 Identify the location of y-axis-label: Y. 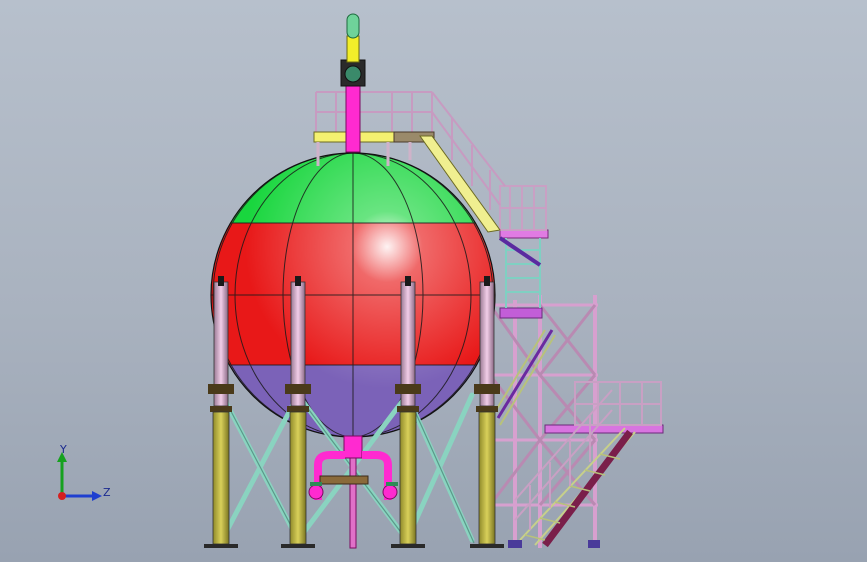
(63, 449).